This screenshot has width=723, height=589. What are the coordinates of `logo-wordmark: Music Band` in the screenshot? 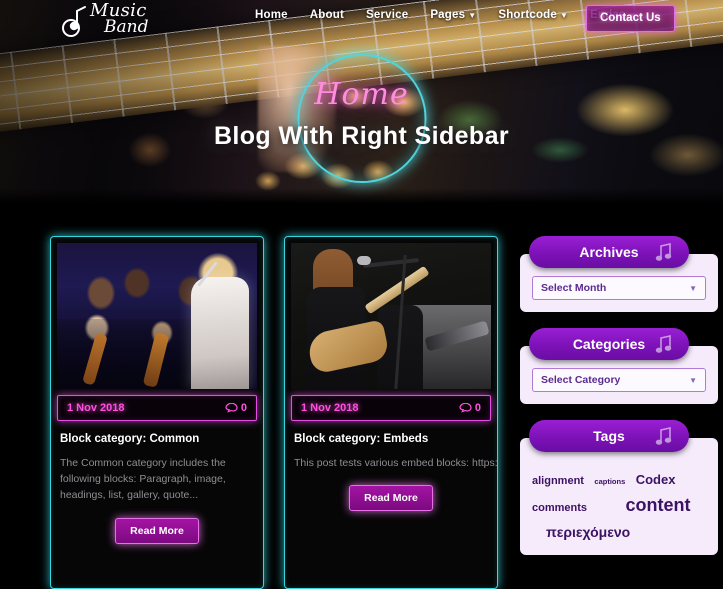 It's located at (119, 19).